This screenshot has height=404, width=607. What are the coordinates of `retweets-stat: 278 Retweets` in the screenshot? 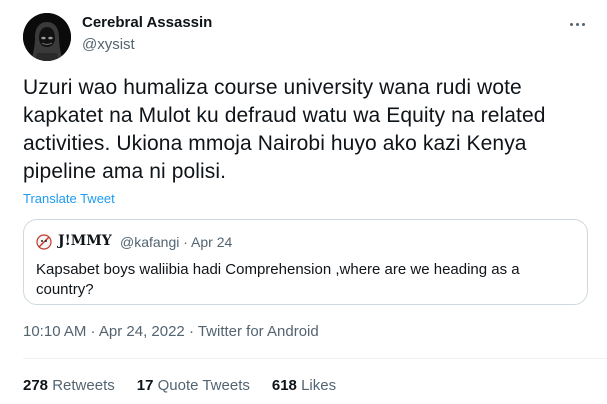 It's located at (69, 385).